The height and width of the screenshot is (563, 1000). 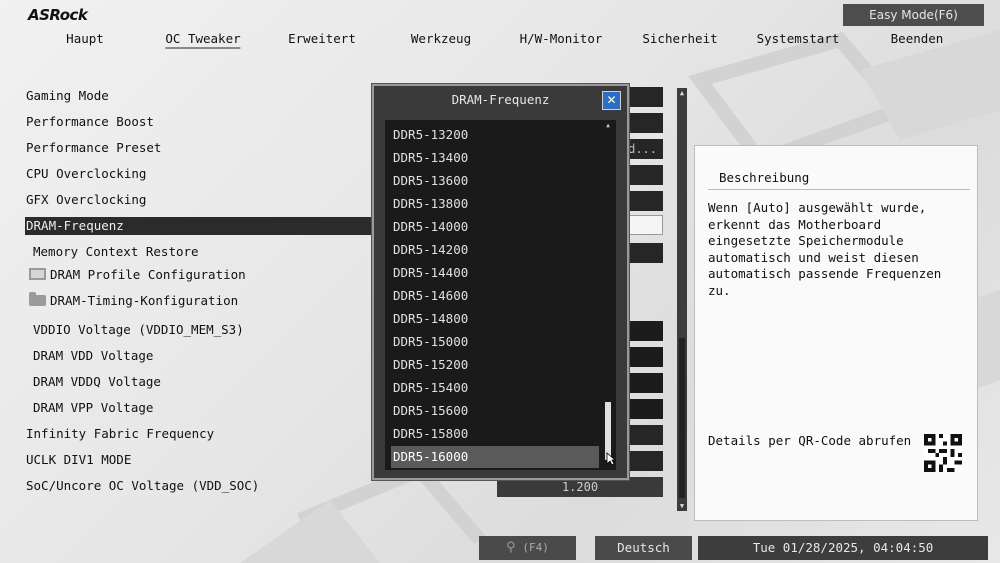 I want to click on close-icon: ✕, so click(x=611, y=100).